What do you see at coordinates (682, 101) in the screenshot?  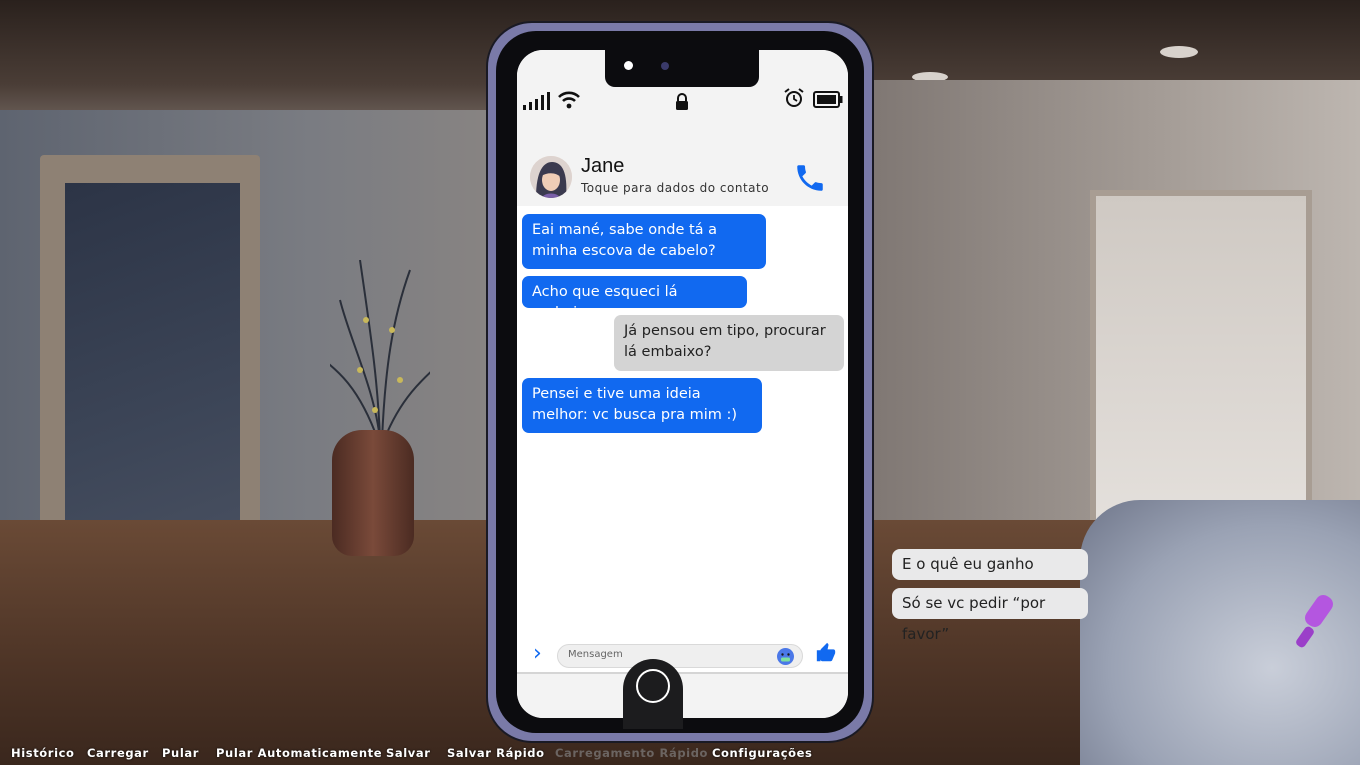 I see `lock-icon` at bounding box center [682, 101].